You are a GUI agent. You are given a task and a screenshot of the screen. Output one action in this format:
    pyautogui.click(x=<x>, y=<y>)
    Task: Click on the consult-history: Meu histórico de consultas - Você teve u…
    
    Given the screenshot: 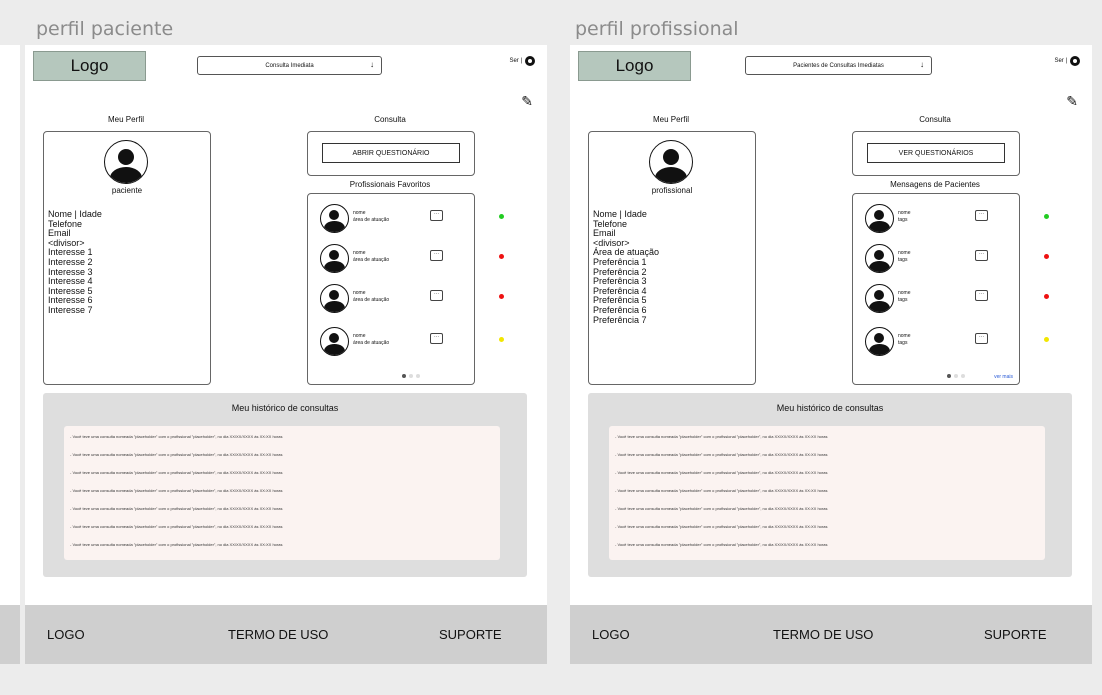 What is the action you would take?
    pyautogui.click(x=830, y=485)
    